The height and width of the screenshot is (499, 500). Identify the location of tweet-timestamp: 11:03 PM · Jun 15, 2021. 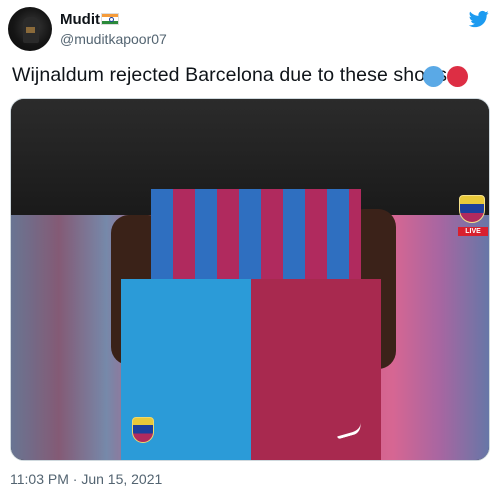
(86, 479).